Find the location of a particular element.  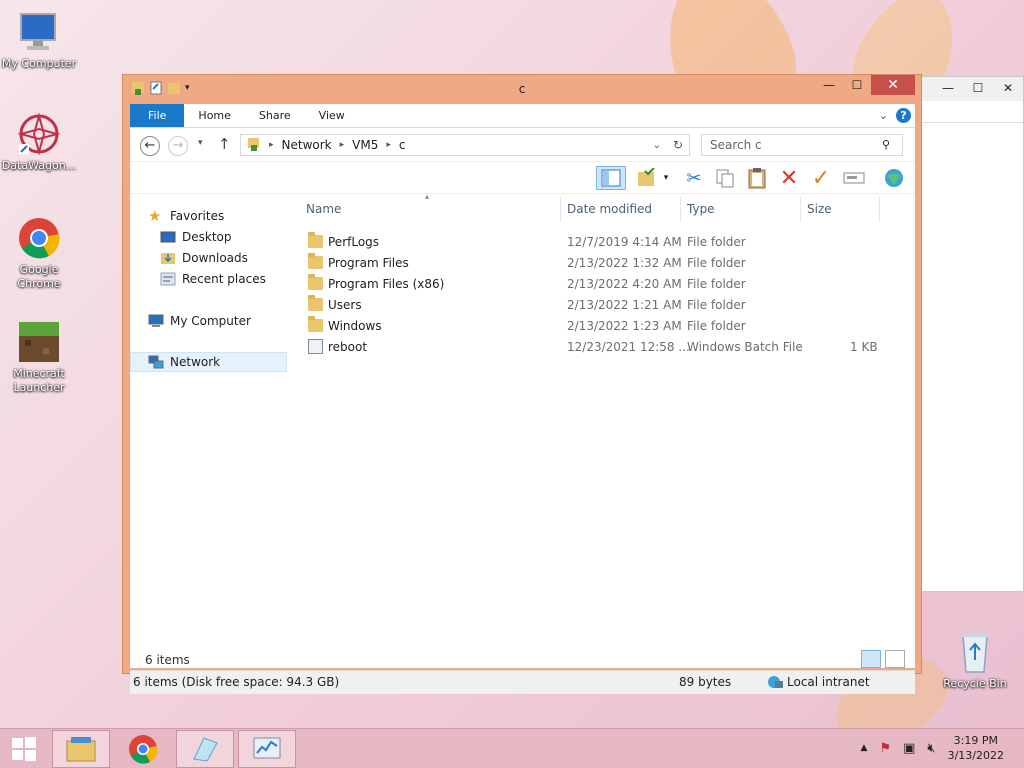

file-date: 12/7/2019 4:14 AM is located at coordinates (624, 242).